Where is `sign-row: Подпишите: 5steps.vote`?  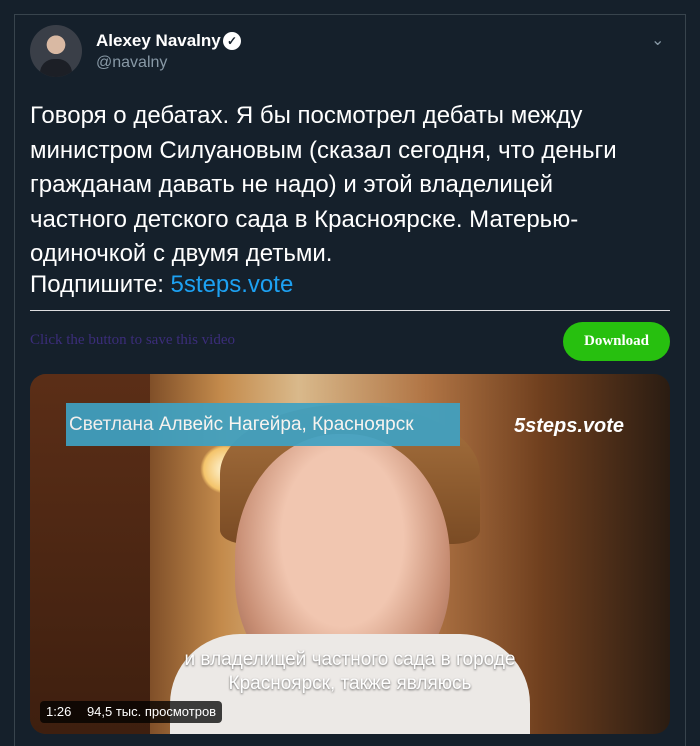 sign-row: Подпишите: 5steps.vote is located at coordinates (161, 285).